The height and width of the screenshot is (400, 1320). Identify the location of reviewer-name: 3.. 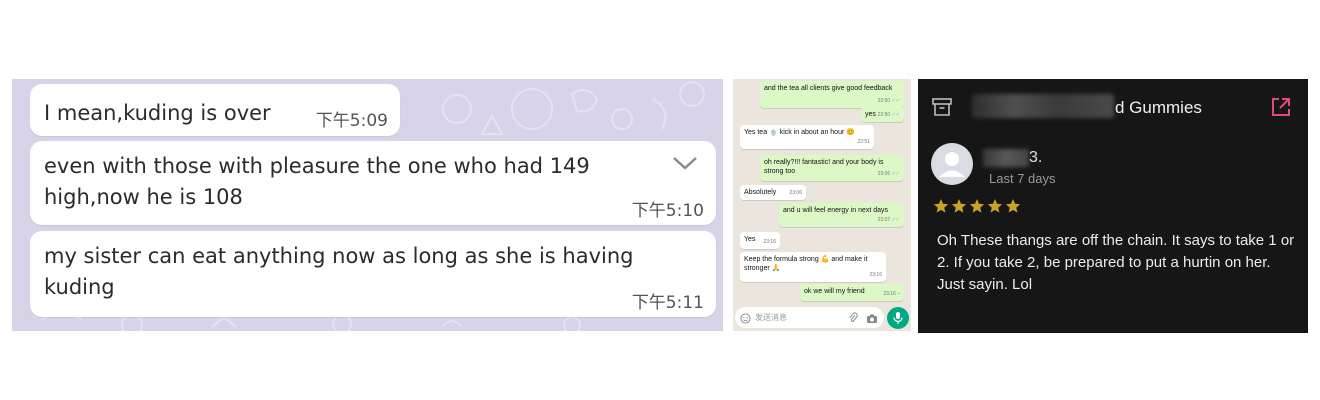
(1036, 157).